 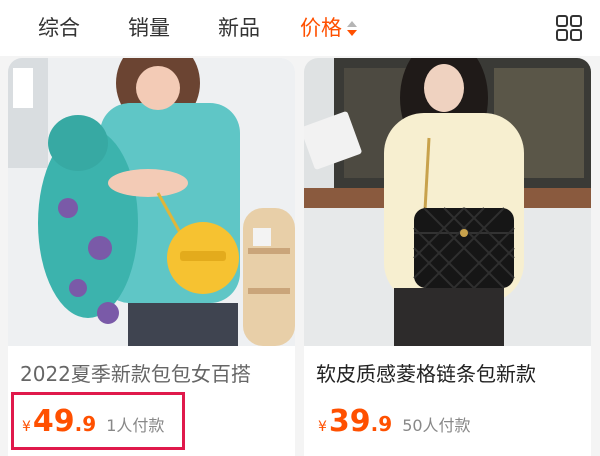 What do you see at coordinates (239, 28) in the screenshot?
I see `tab-new: 新品` at bounding box center [239, 28].